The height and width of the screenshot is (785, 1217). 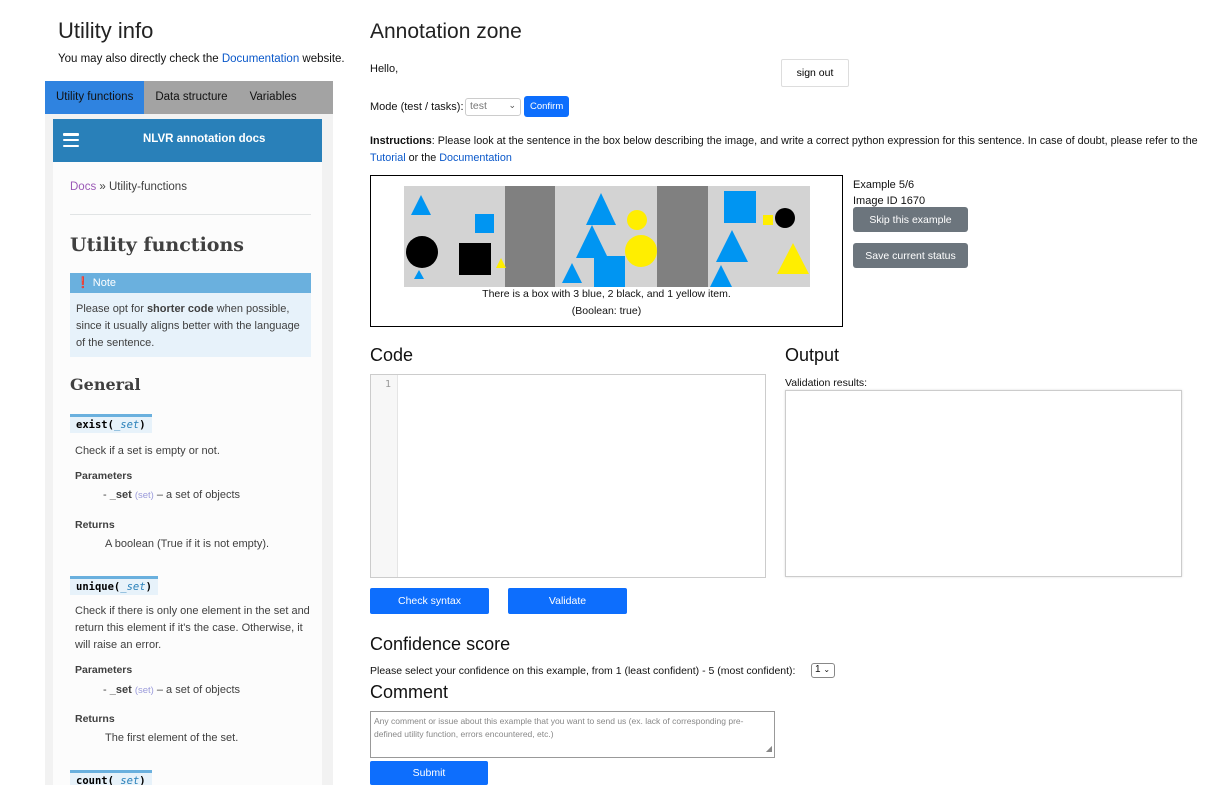 I want to click on black-square, so click(x=475, y=259).